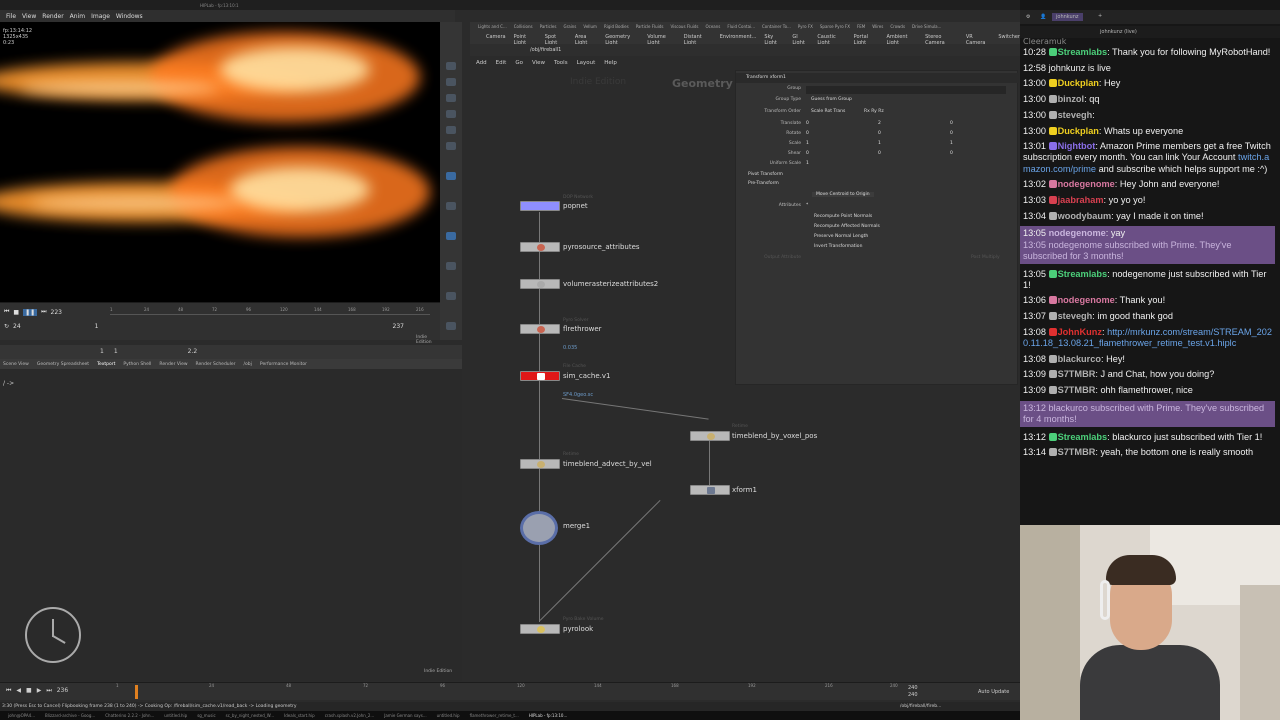  I want to click on invert-transformation-check: Invert Transformation, so click(838, 246).